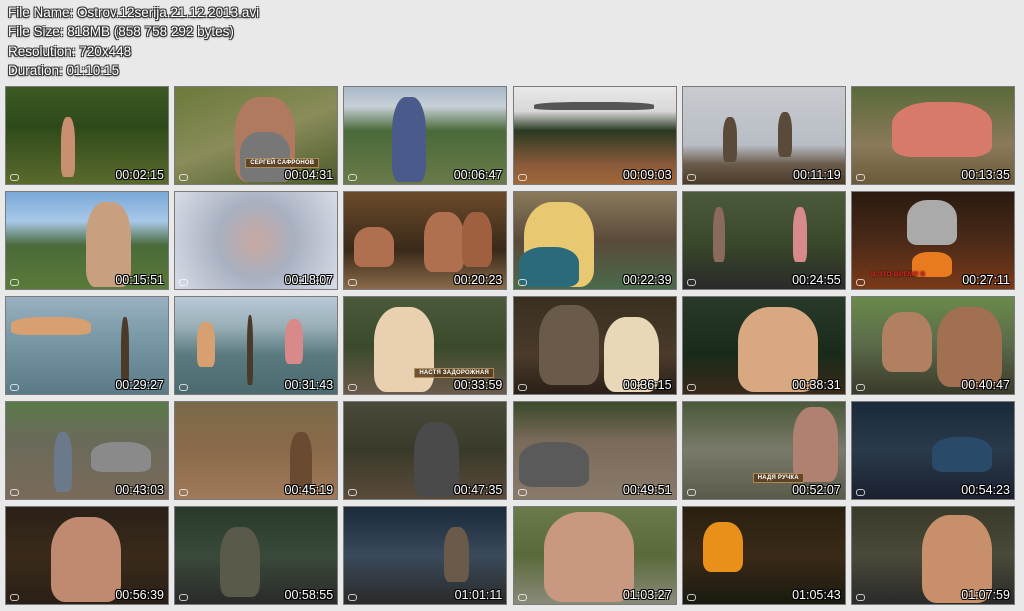 The height and width of the screenshot is (611, 1024). I want to click on video-thumbnail: 00:06:47, so click(425, 135).